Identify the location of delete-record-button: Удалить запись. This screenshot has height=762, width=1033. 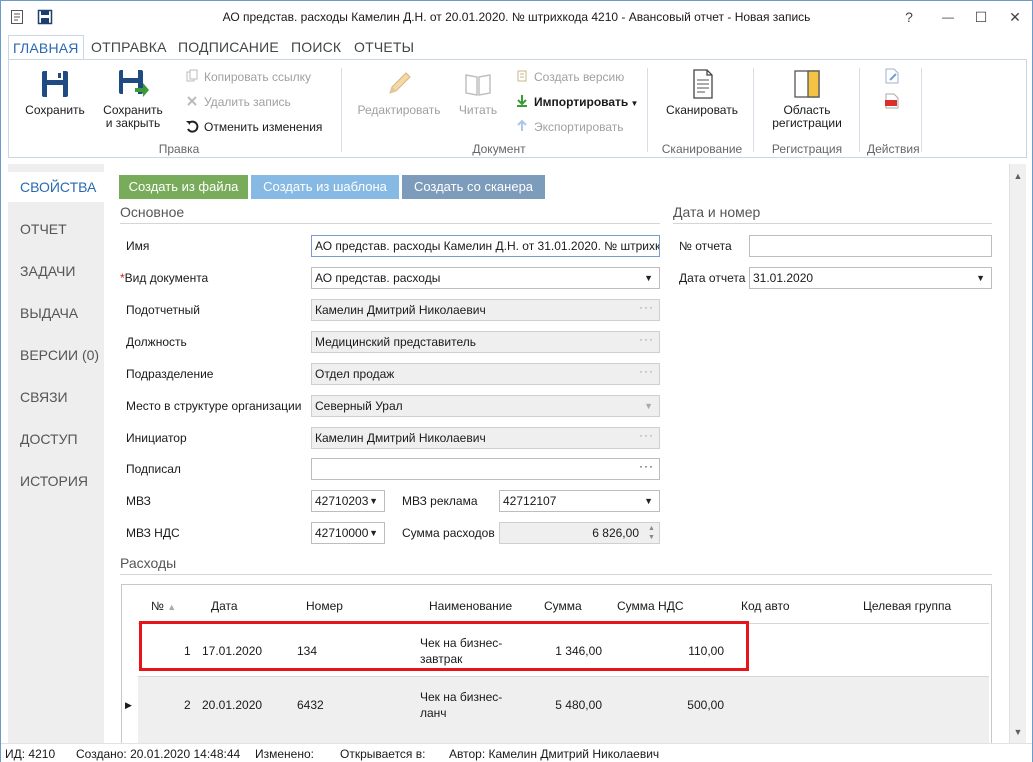
(238, 102).